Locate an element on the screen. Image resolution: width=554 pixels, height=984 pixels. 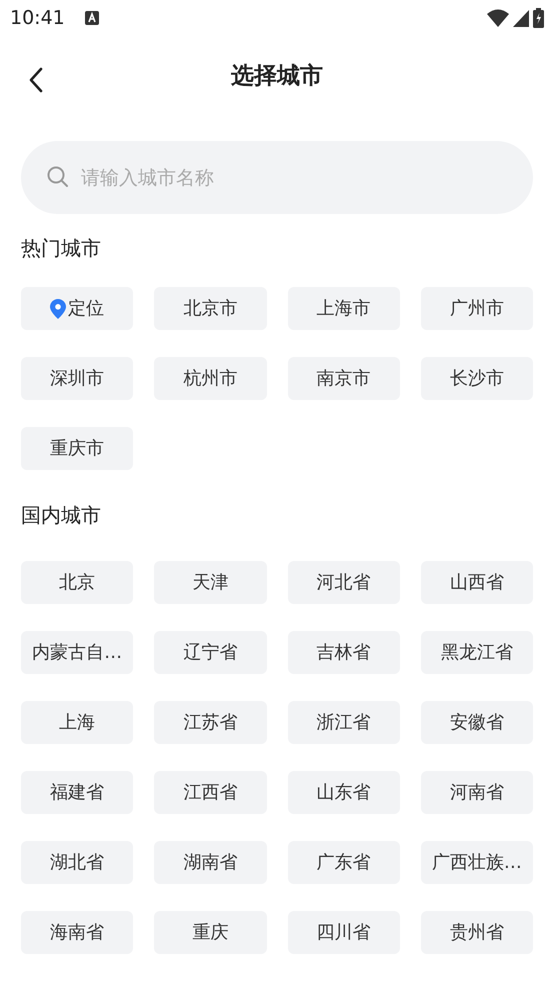
search-icon is located at coordinates (58, 177).